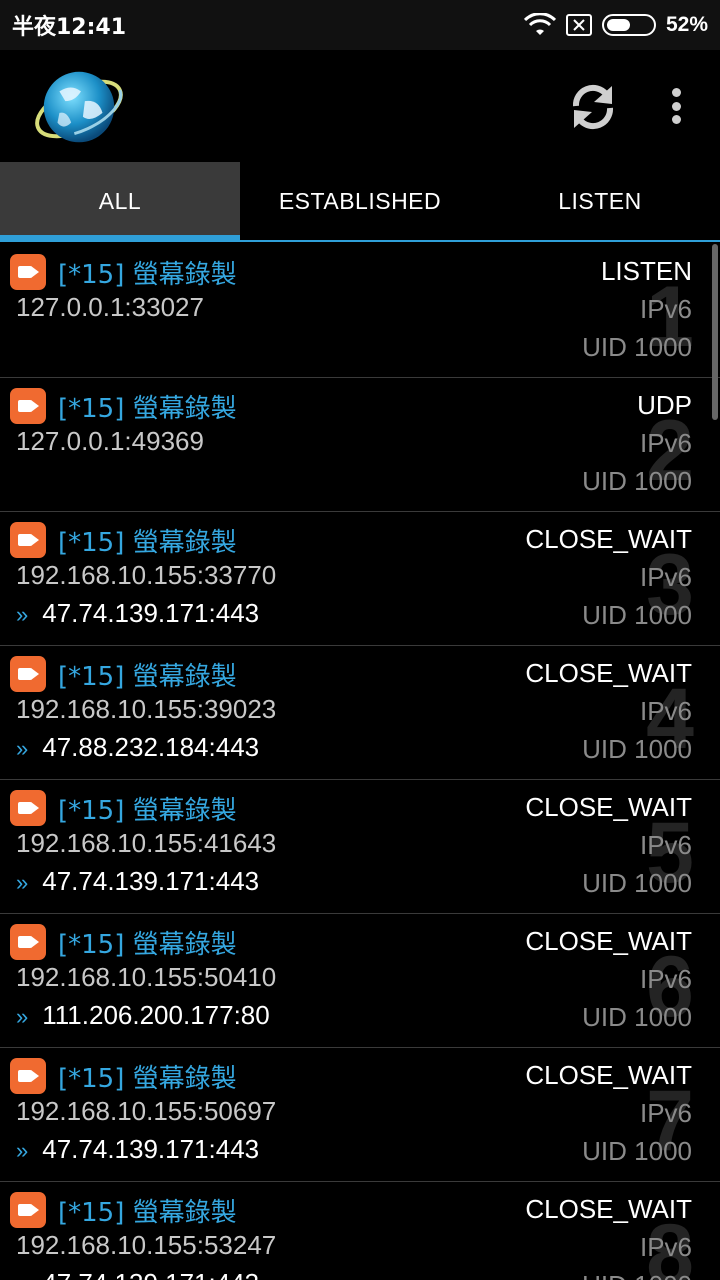 This screenshot has width=720, height=1280. What do you see at coordinates (156, 1015) in the screenshot?
I see `remote-address-text: 111.206.200.177:80` at bounding box center [156, 1015].